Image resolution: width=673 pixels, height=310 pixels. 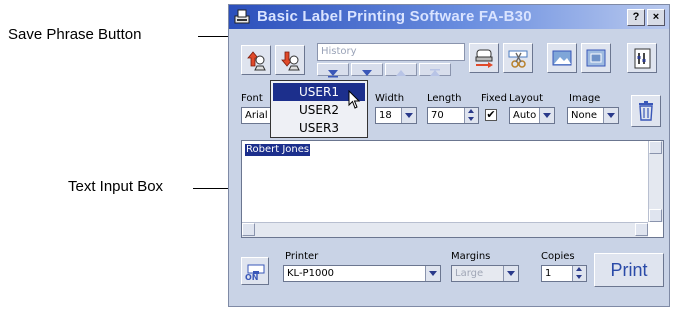 I want to click on clear-button, so click(x=646, y=111).